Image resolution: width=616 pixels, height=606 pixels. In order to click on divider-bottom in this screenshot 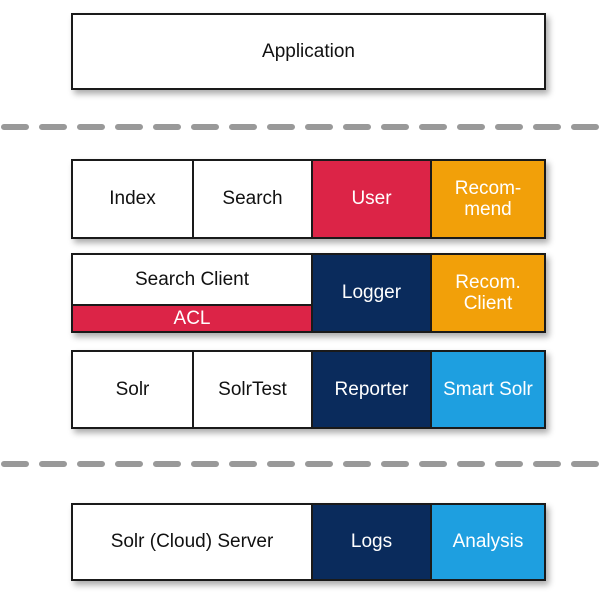, I will do `click(308, 464)`.